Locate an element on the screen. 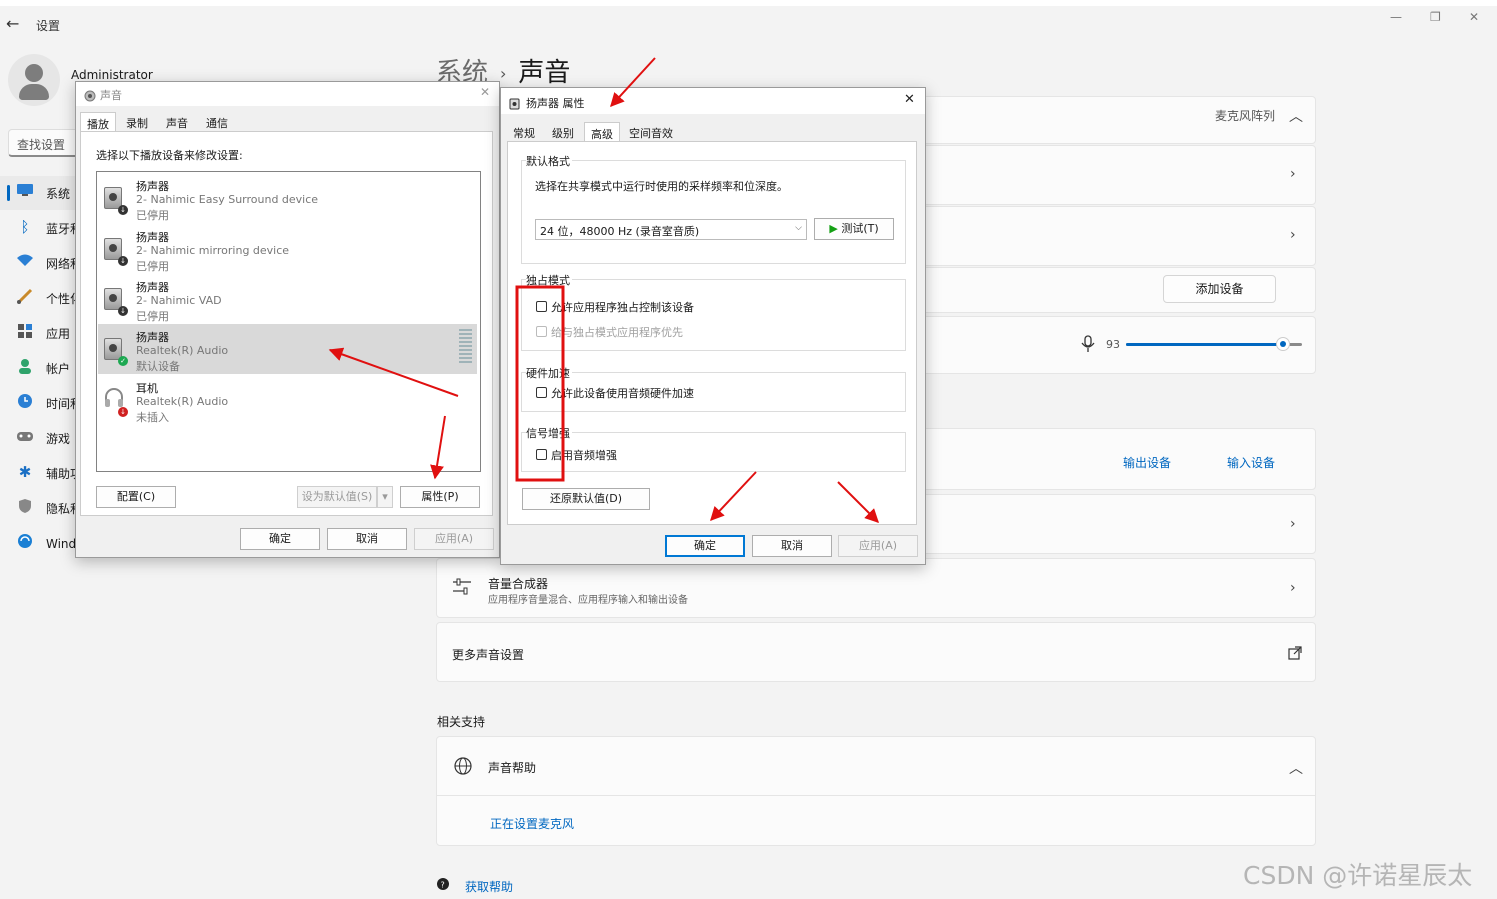  tab-playback: 播放 is located at coordinates (98, 122).